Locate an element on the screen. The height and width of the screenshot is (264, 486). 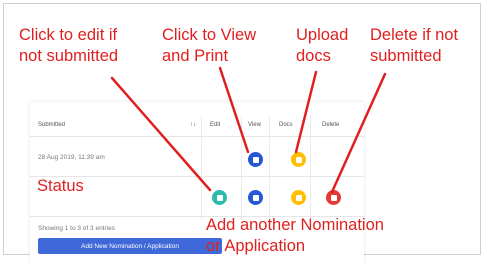
edit-button is located at coordinates (219, 197).